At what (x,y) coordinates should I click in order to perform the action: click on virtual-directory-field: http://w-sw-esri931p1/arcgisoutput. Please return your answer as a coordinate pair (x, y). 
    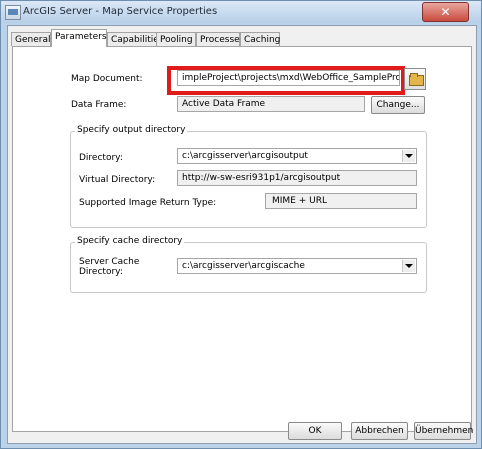
    Looking at the image, I should click on (297, 178).